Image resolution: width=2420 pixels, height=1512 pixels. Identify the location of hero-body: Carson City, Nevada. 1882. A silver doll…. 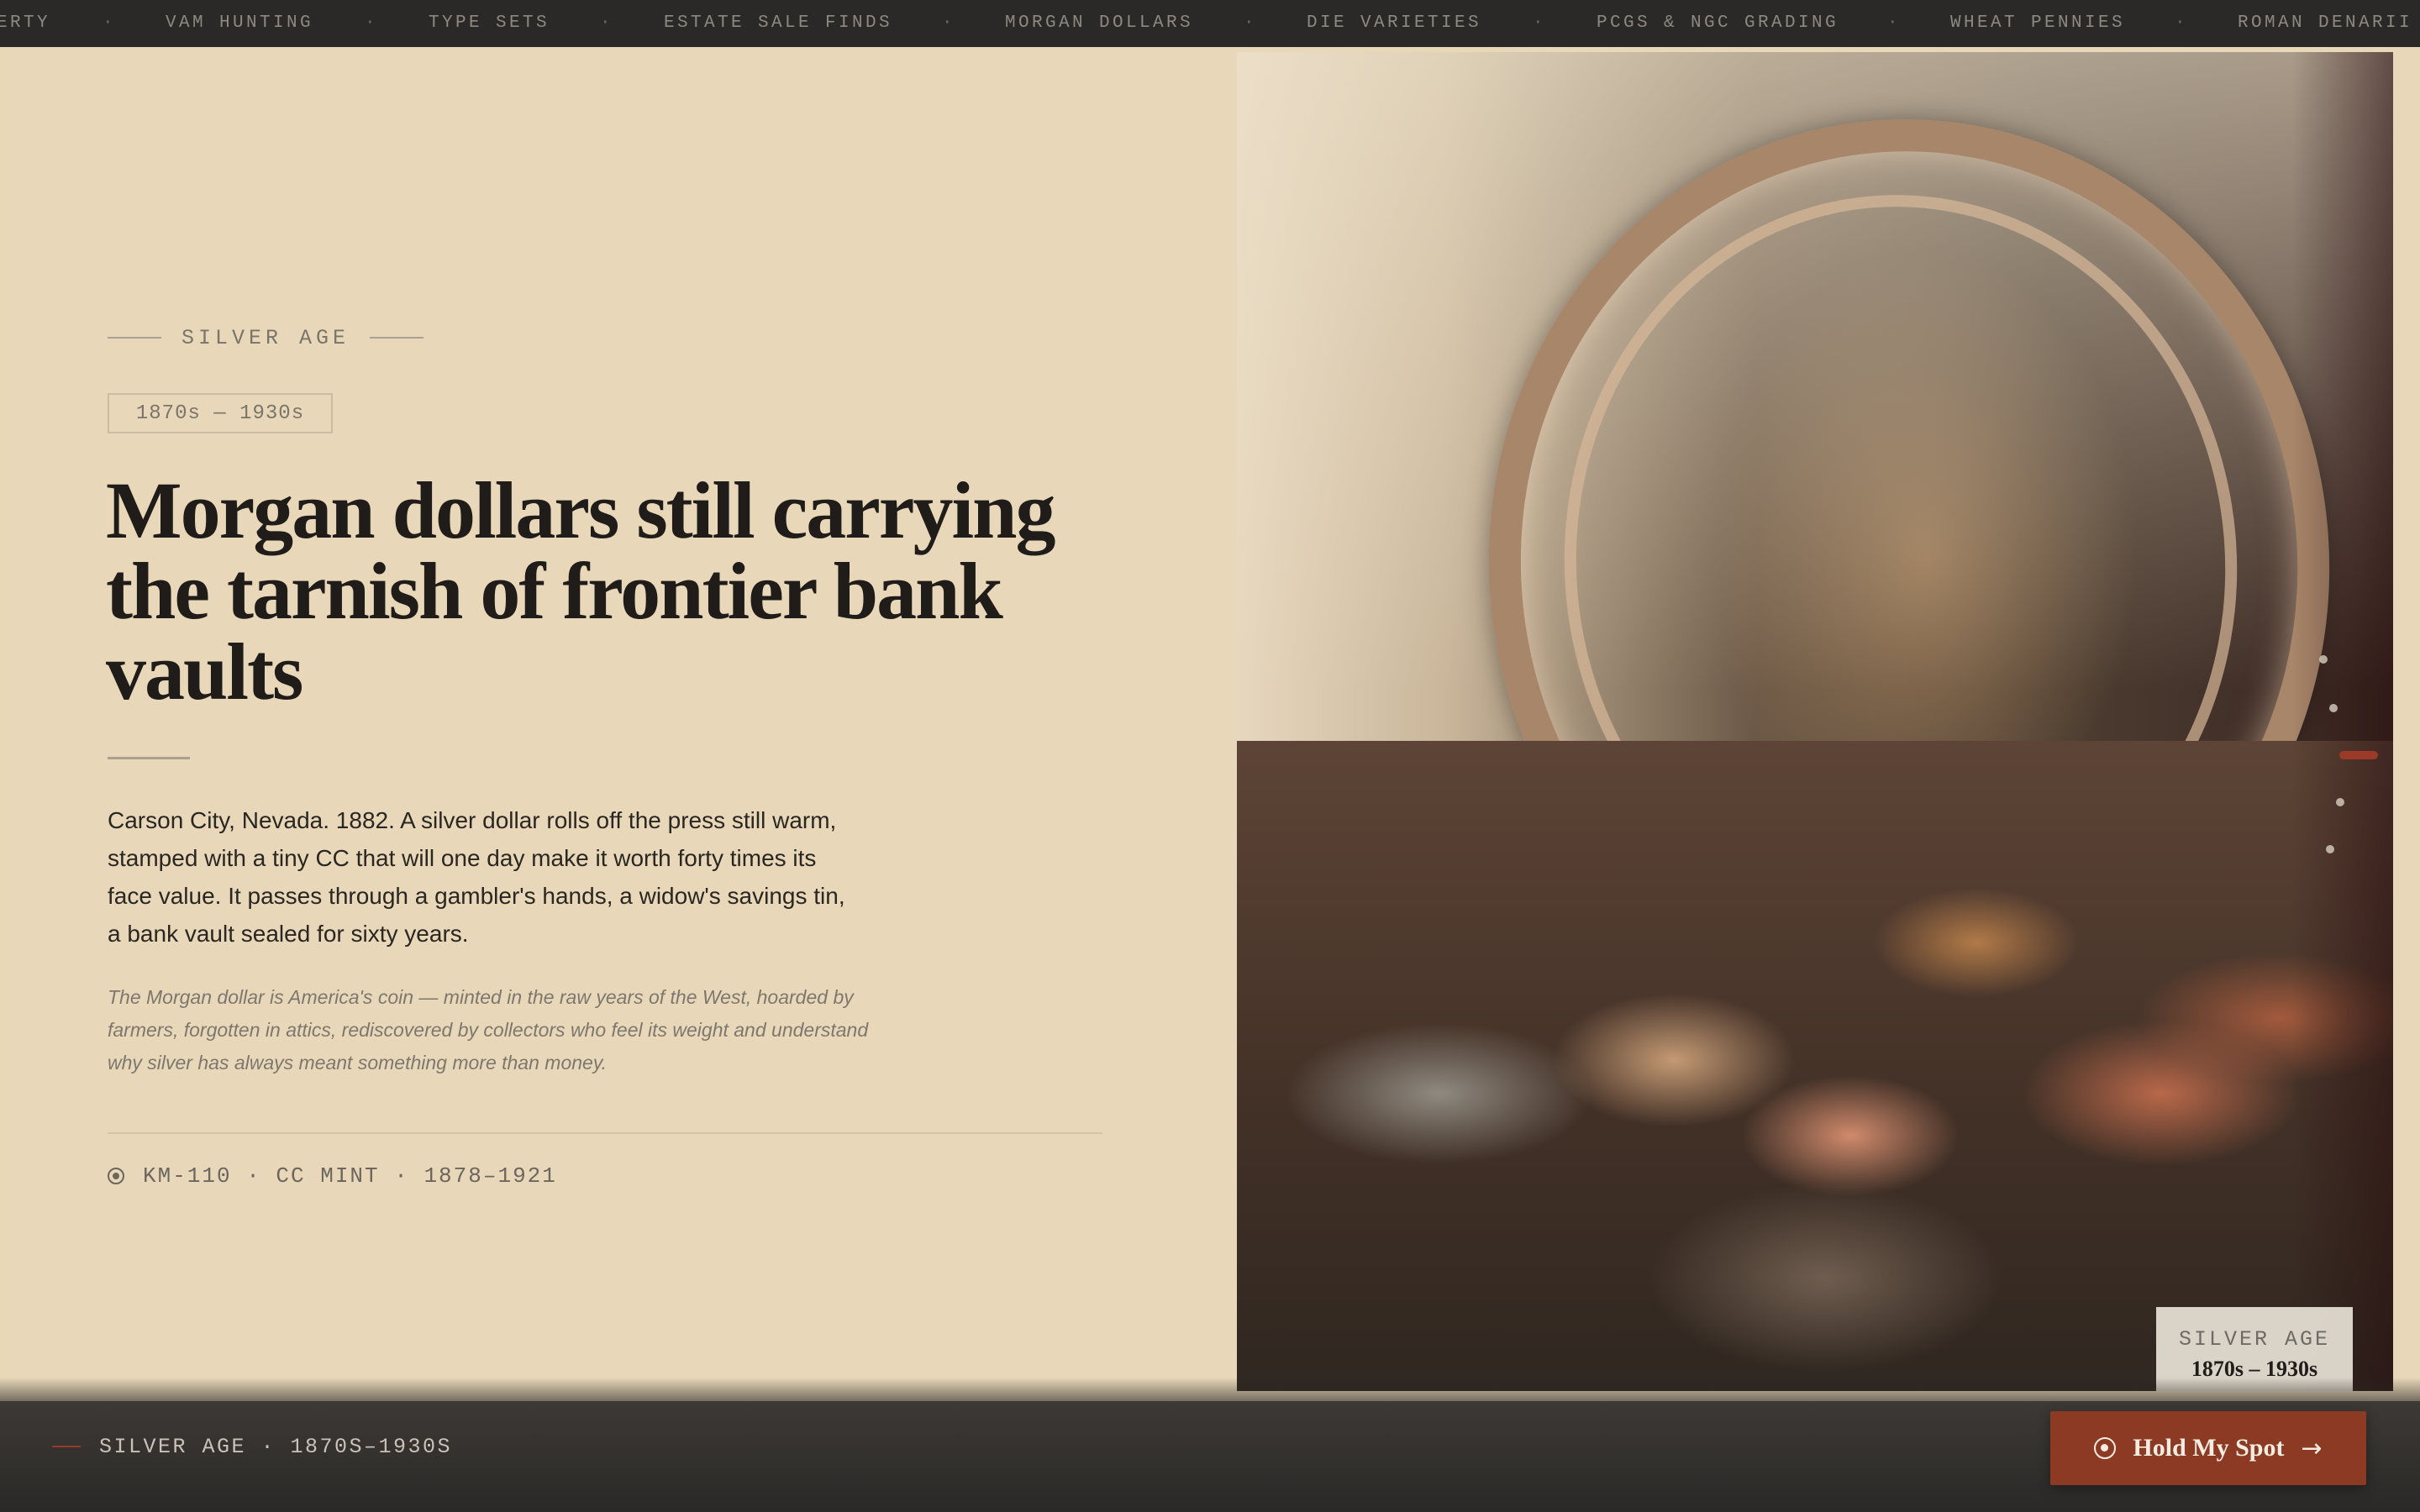
(477, 877).